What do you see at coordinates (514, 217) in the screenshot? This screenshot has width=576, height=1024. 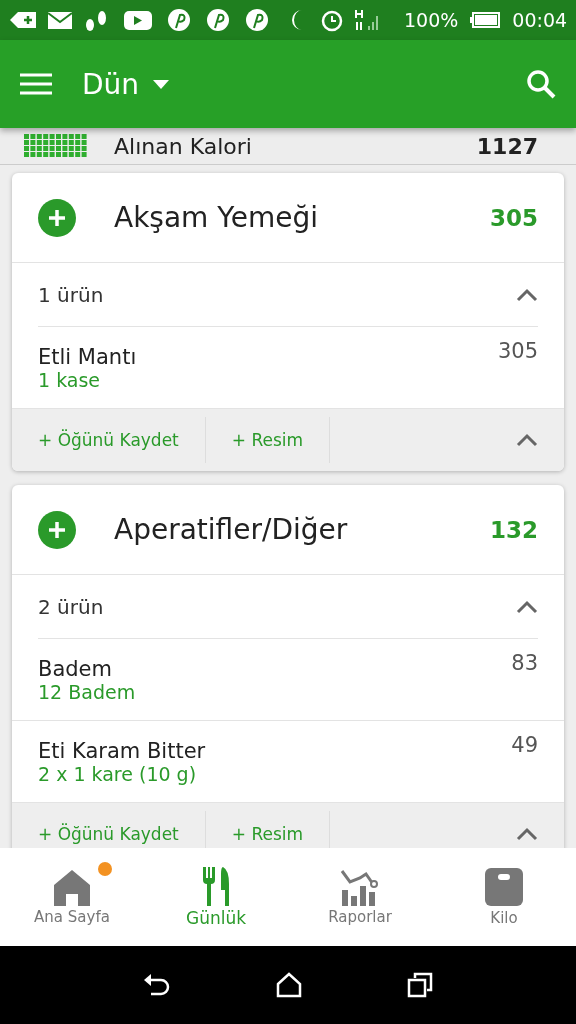 I see `meal-calories: 305` at bounding box center [514, 217].